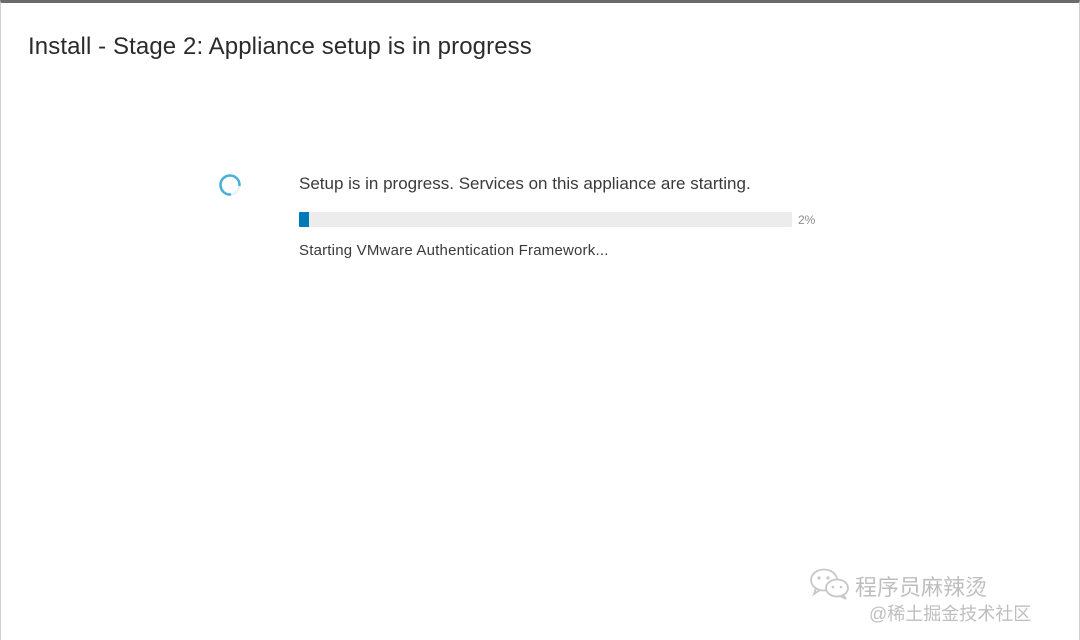  Describe the element at coordinates (921, 587) in the screenshot. I see `watermark-title: 程序员麻辣烫` at that location.